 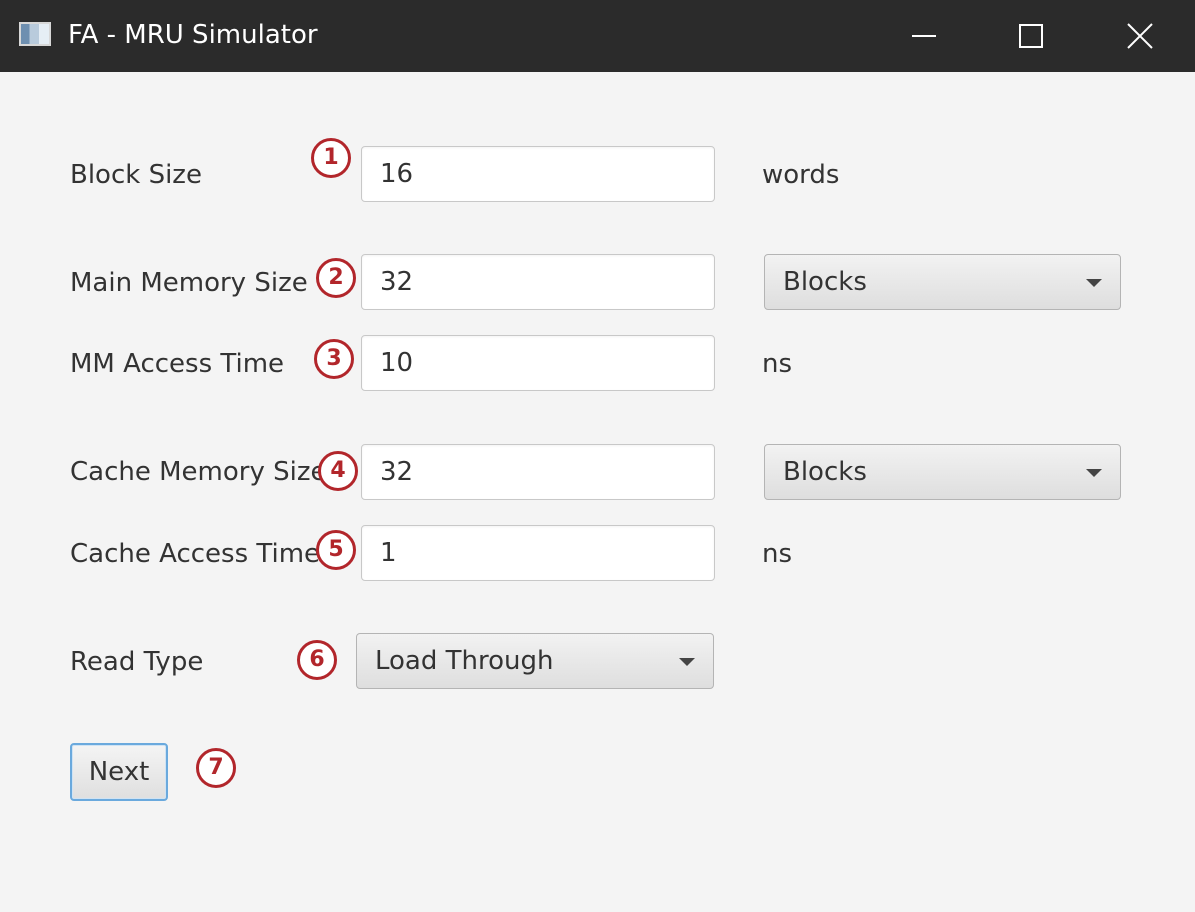 I want to click on annotation-badge-5: 5, so click(x=336, y=550).